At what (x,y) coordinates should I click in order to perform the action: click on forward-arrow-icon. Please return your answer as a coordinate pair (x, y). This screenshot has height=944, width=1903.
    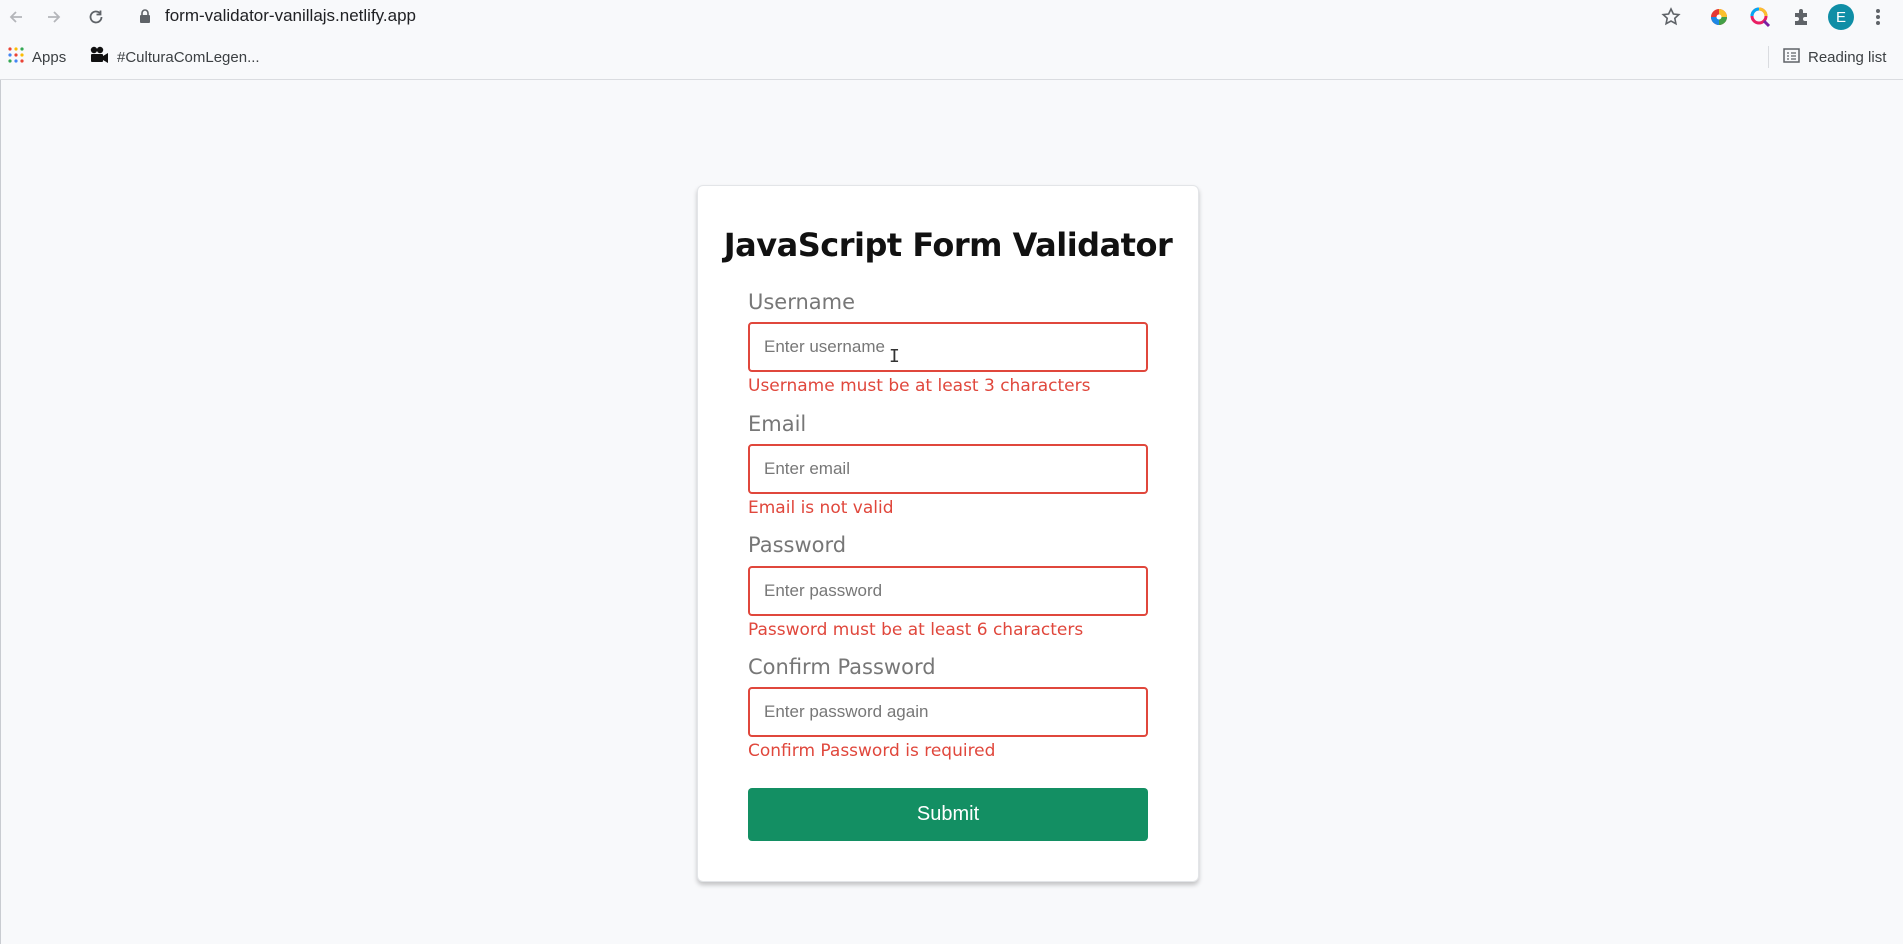
    Looking at the image, I should click on (54, 17).